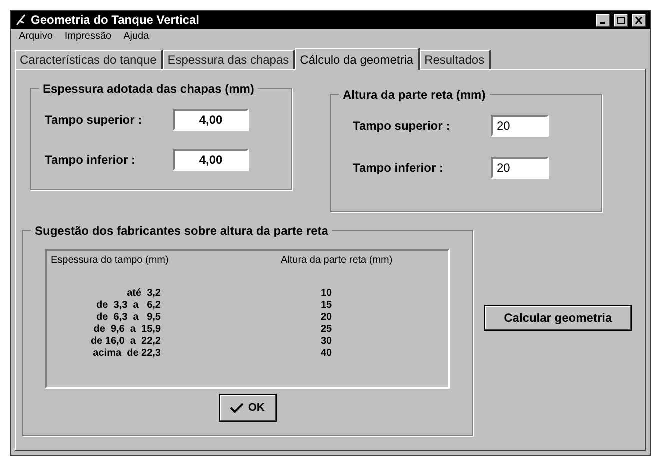 The image size is (651, 465). I want to click on window-title: Geometria do Tanque Vertical, so click(115, 20).